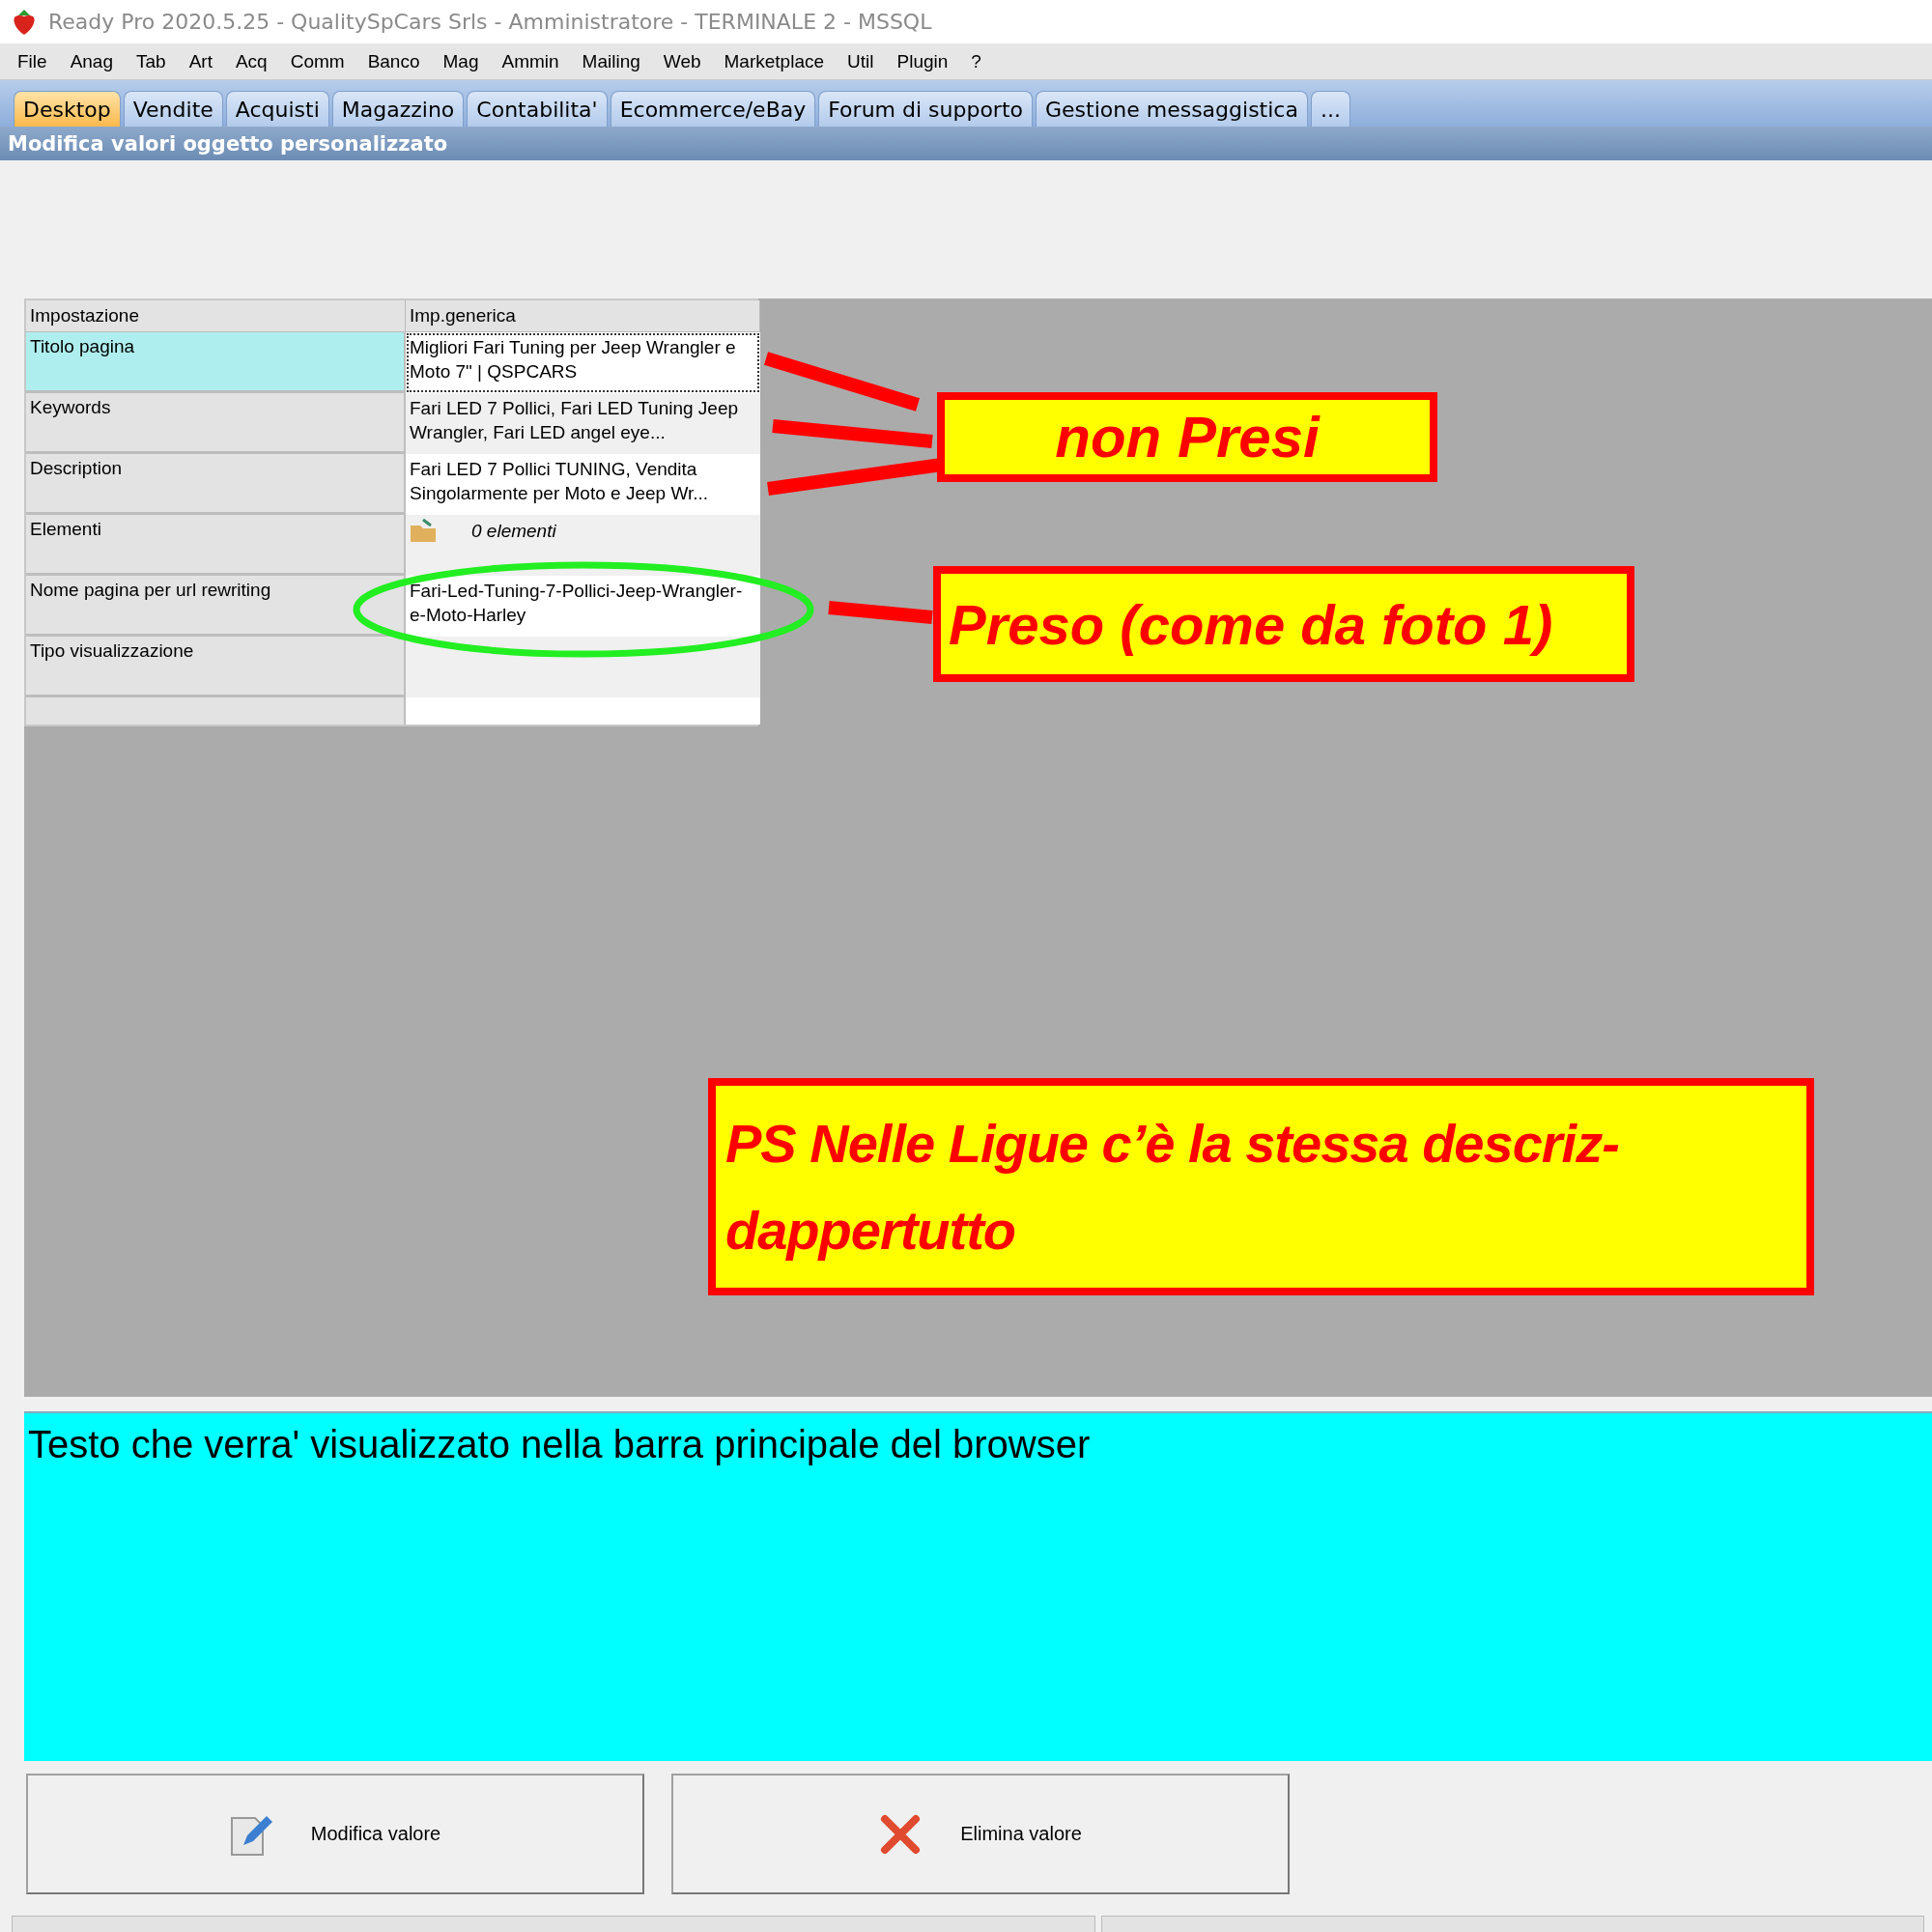 The width and height of the screenshot is (1932, 1932). Describe the element at coordinates (393, 61) in the screenshot. I see `menu-item: Banco` at that location.